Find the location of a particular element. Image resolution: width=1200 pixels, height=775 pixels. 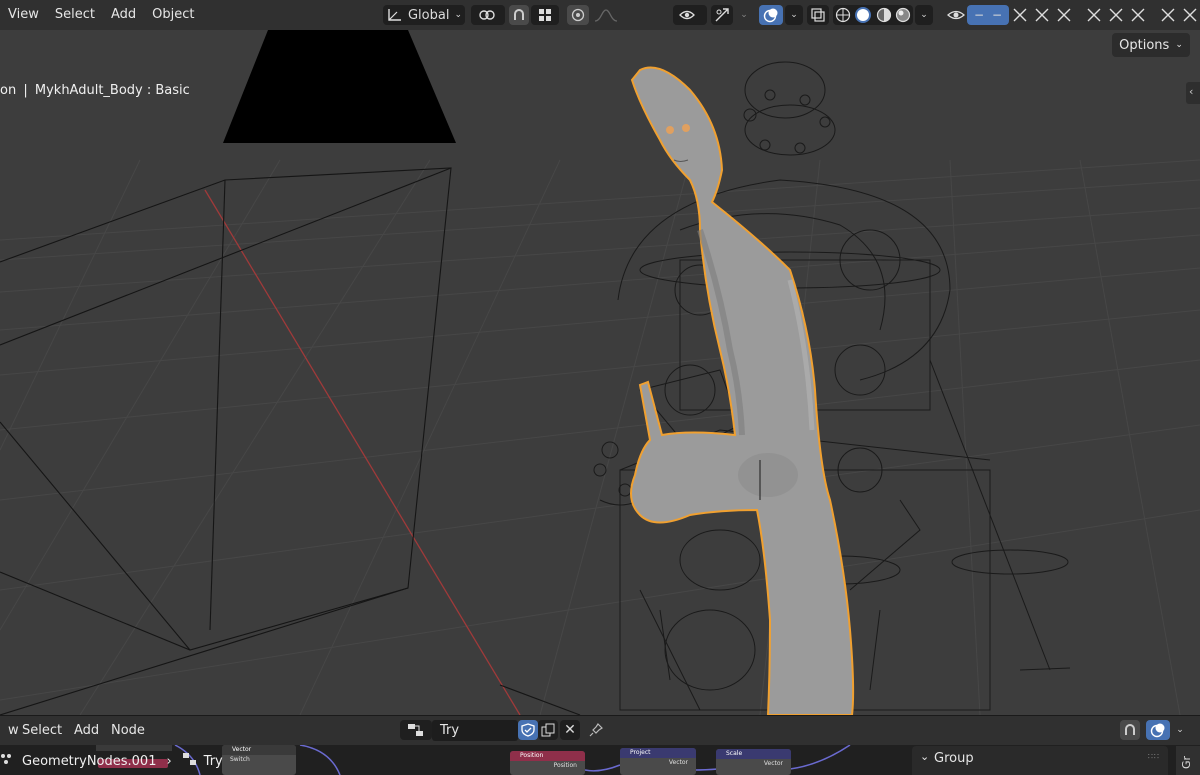

eye-icon is located at coordinates (956, 15).